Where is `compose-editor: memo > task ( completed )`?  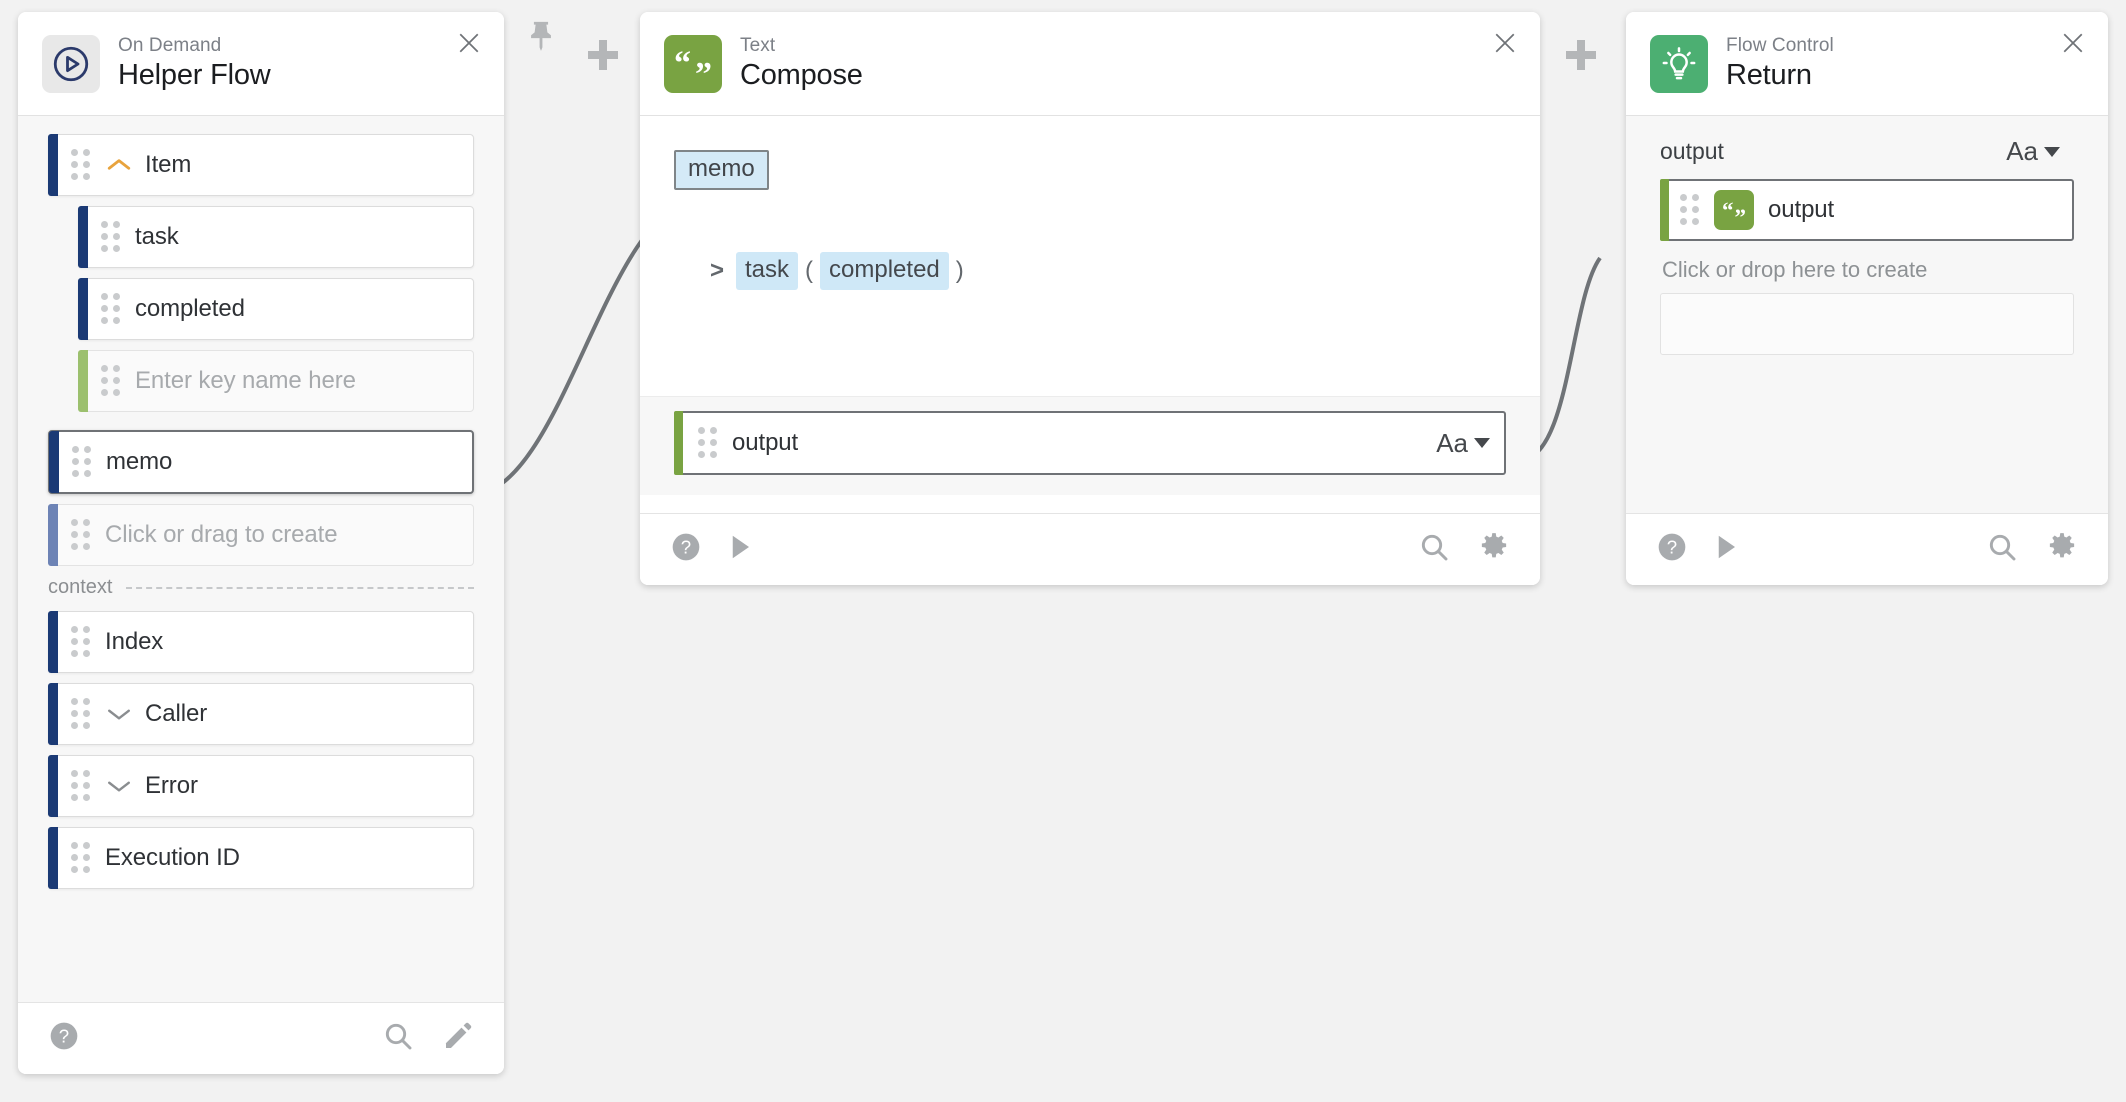 compose-editor: memo > task ( completed ) is located at coordinates (1090, 256).